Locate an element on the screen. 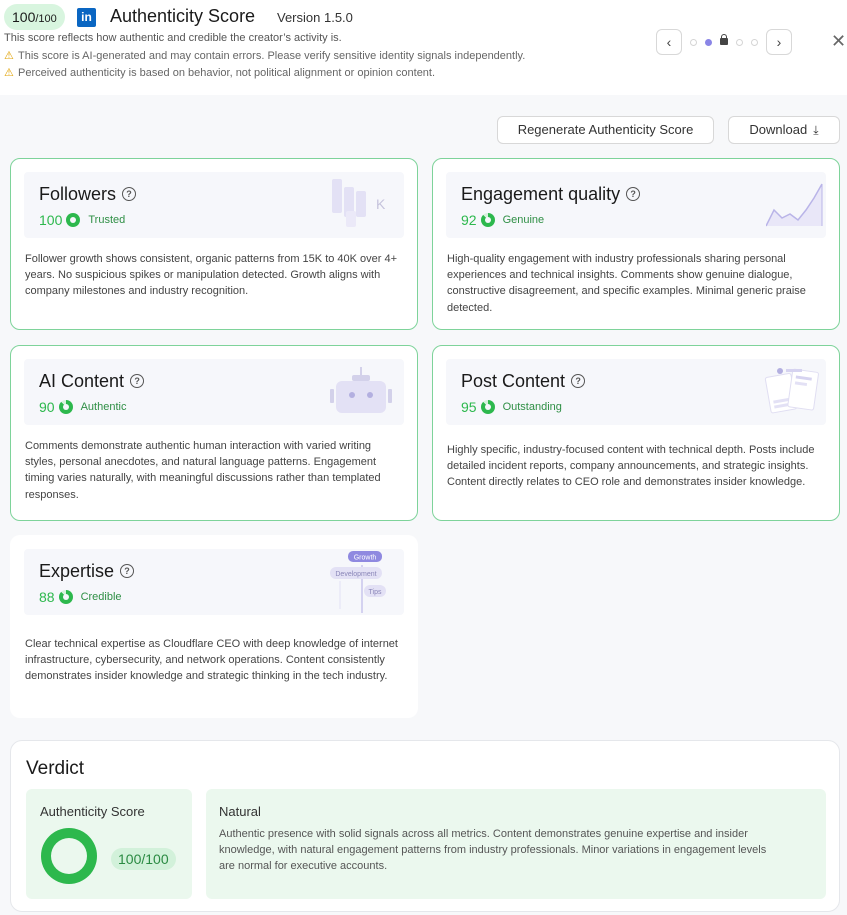 This screenshot has width=847, height=915. pager: ‹ › is located at coordinates (724, 42).